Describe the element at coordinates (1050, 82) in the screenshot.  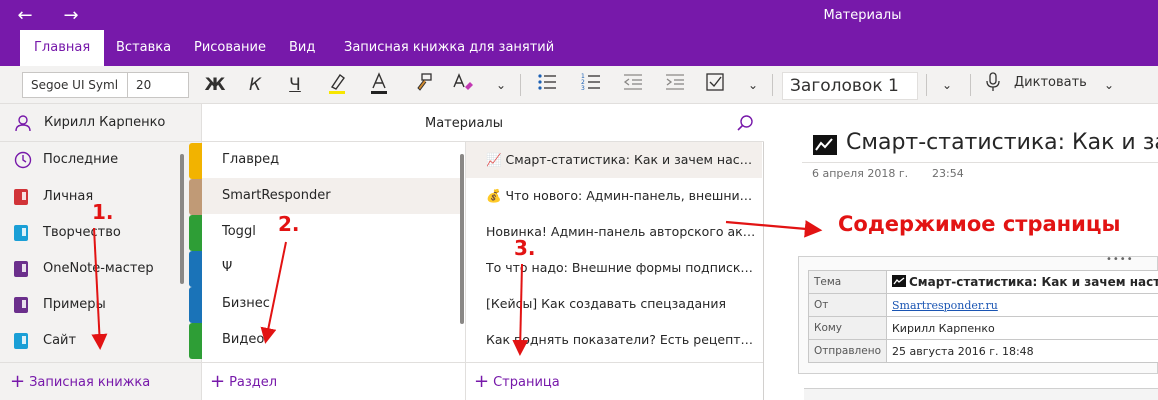
I see `dictate-button: Диктовать` at that location.